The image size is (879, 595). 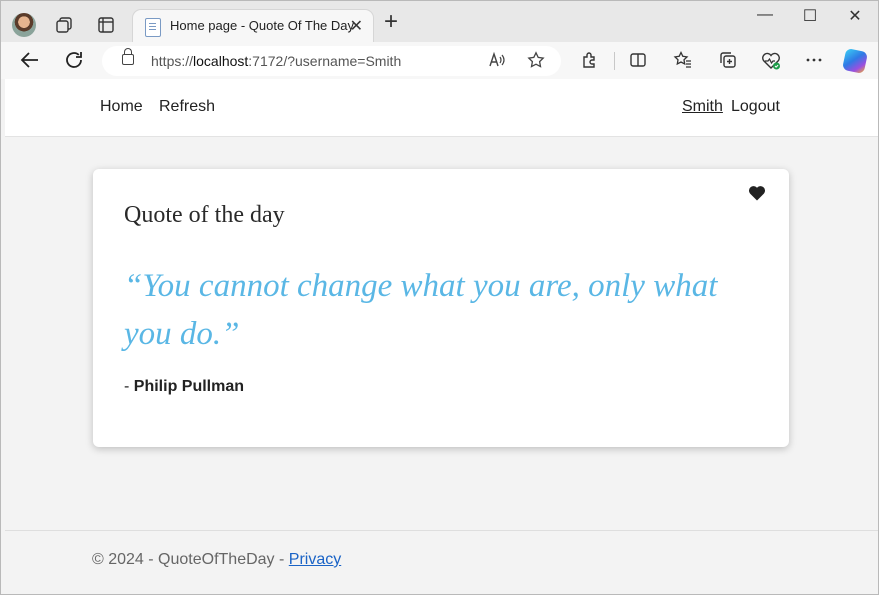 What do you see at coordinates (391, 22) in the screenshot?
I see `new-tab-button: +` at bounding box center [391, 22].